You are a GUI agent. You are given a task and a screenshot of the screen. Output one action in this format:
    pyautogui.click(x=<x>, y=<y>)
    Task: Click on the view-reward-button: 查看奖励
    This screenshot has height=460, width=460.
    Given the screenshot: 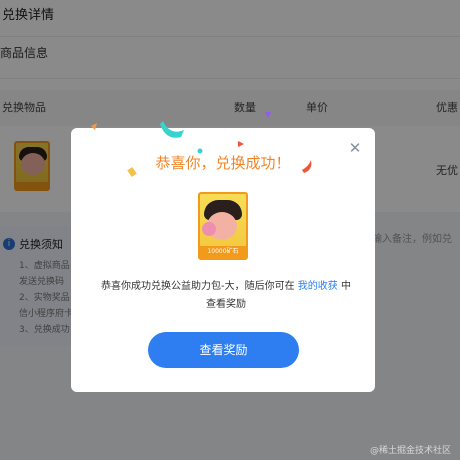 What is the action you would take?
    pyautogui.click(x=223, y=350)
    